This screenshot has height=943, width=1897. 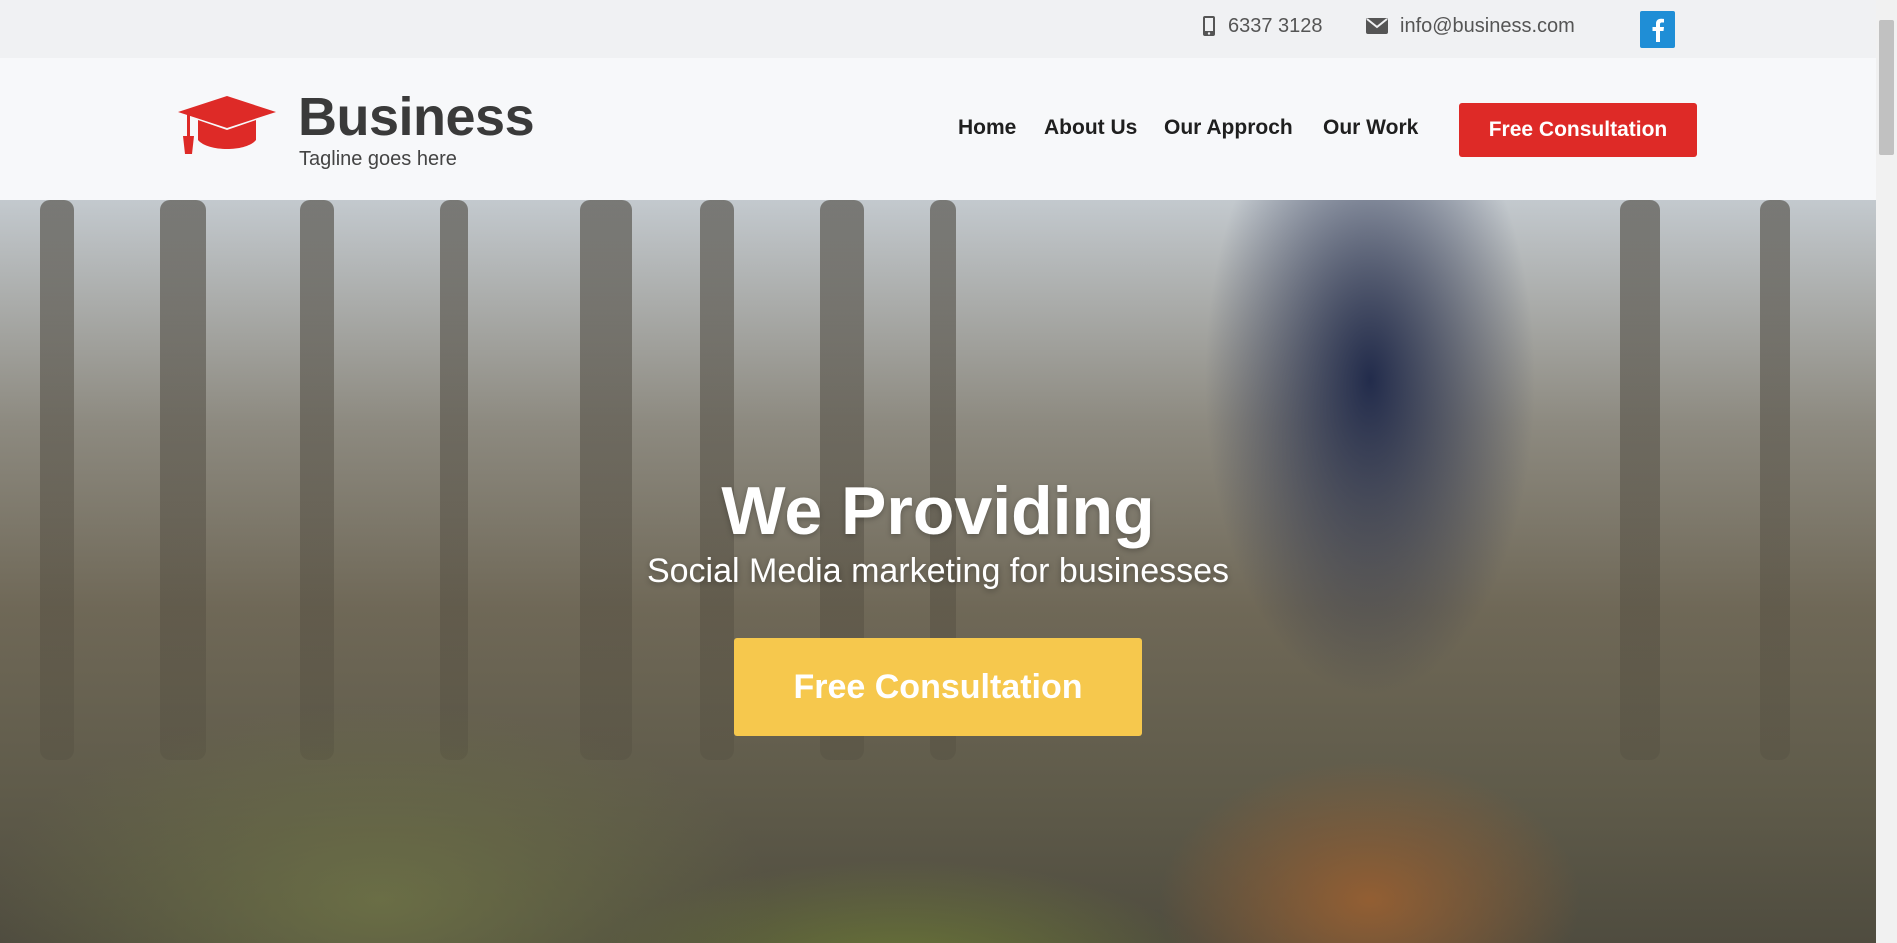 What do you see at coordinates (1377, 26) in the screenshot?
I see `envelope-icon` at bounding box center [1377, 26].